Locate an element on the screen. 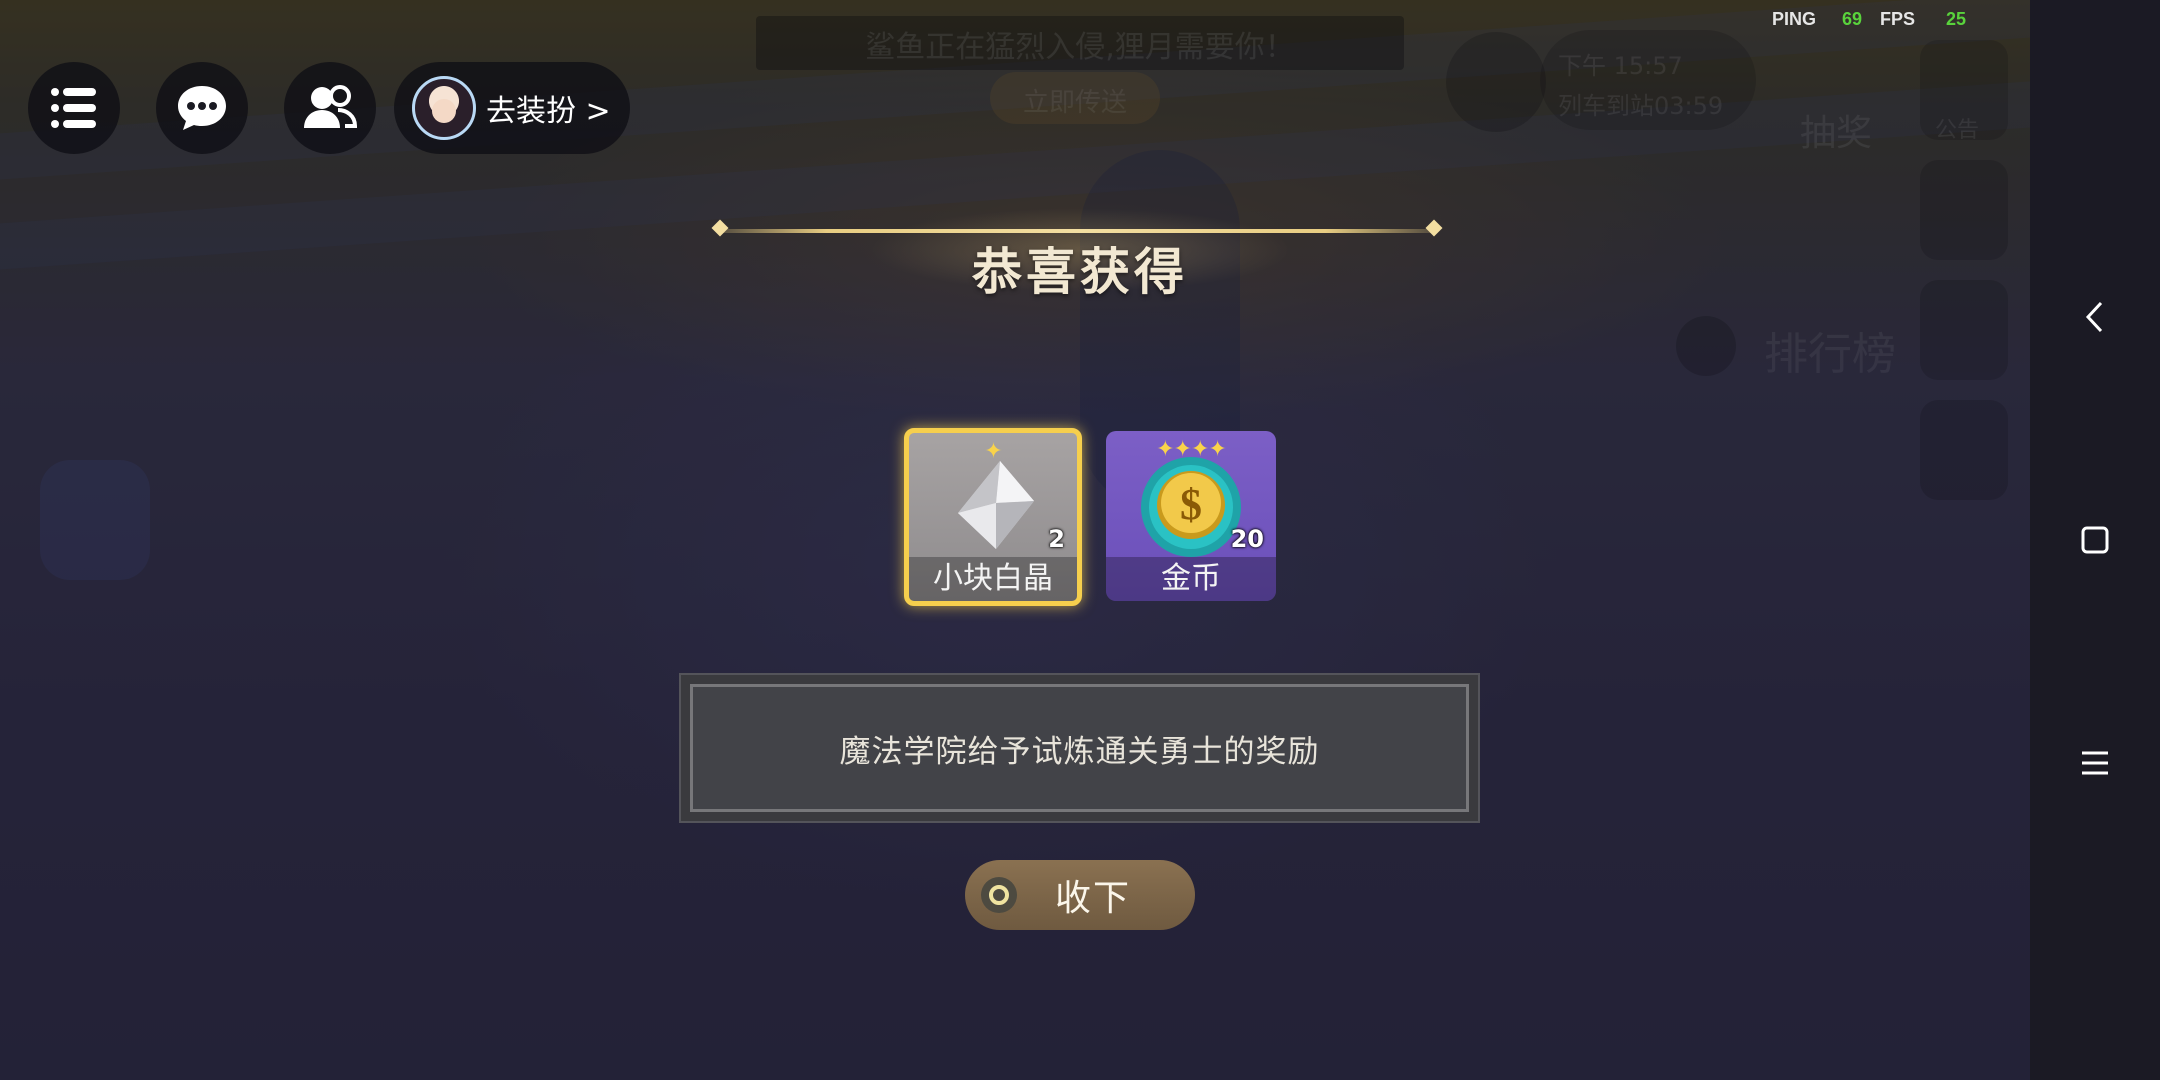 Image resolution: width=2160 pixels, height=1080 pixels. list-menu-icon is located at coordinates (73, 108).